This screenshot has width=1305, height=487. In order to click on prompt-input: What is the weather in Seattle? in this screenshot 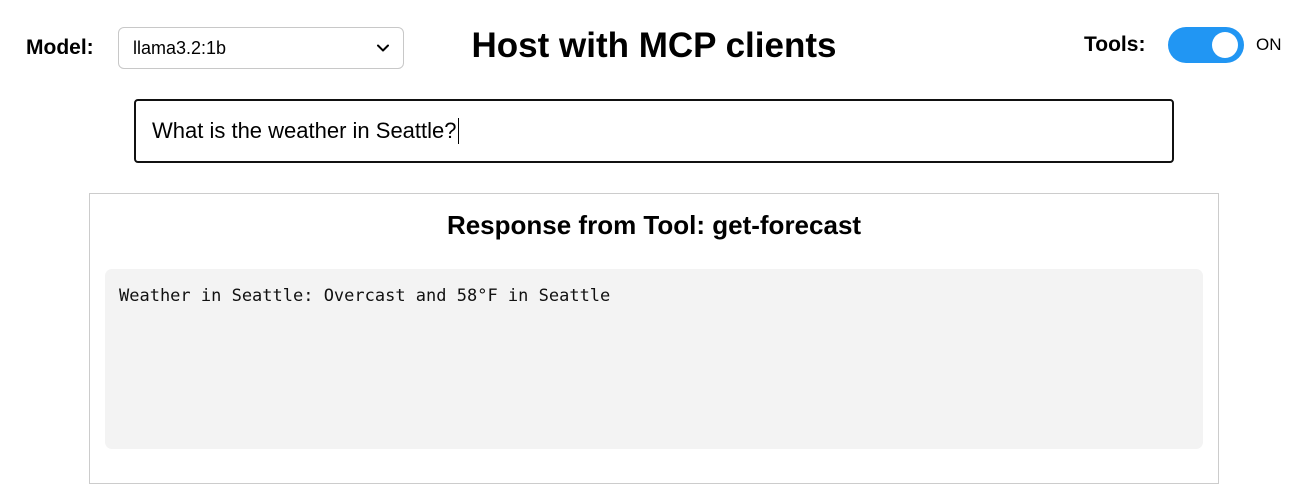, I will do `click(654, 131)`.